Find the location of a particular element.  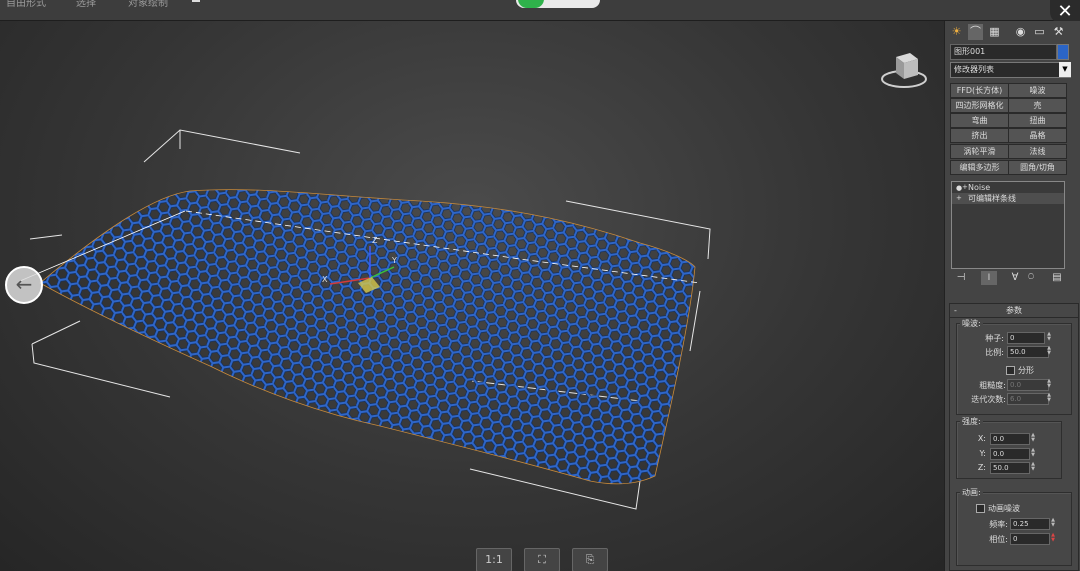

menu-freeform: 自由形式 is located at coordinates (26, 4).